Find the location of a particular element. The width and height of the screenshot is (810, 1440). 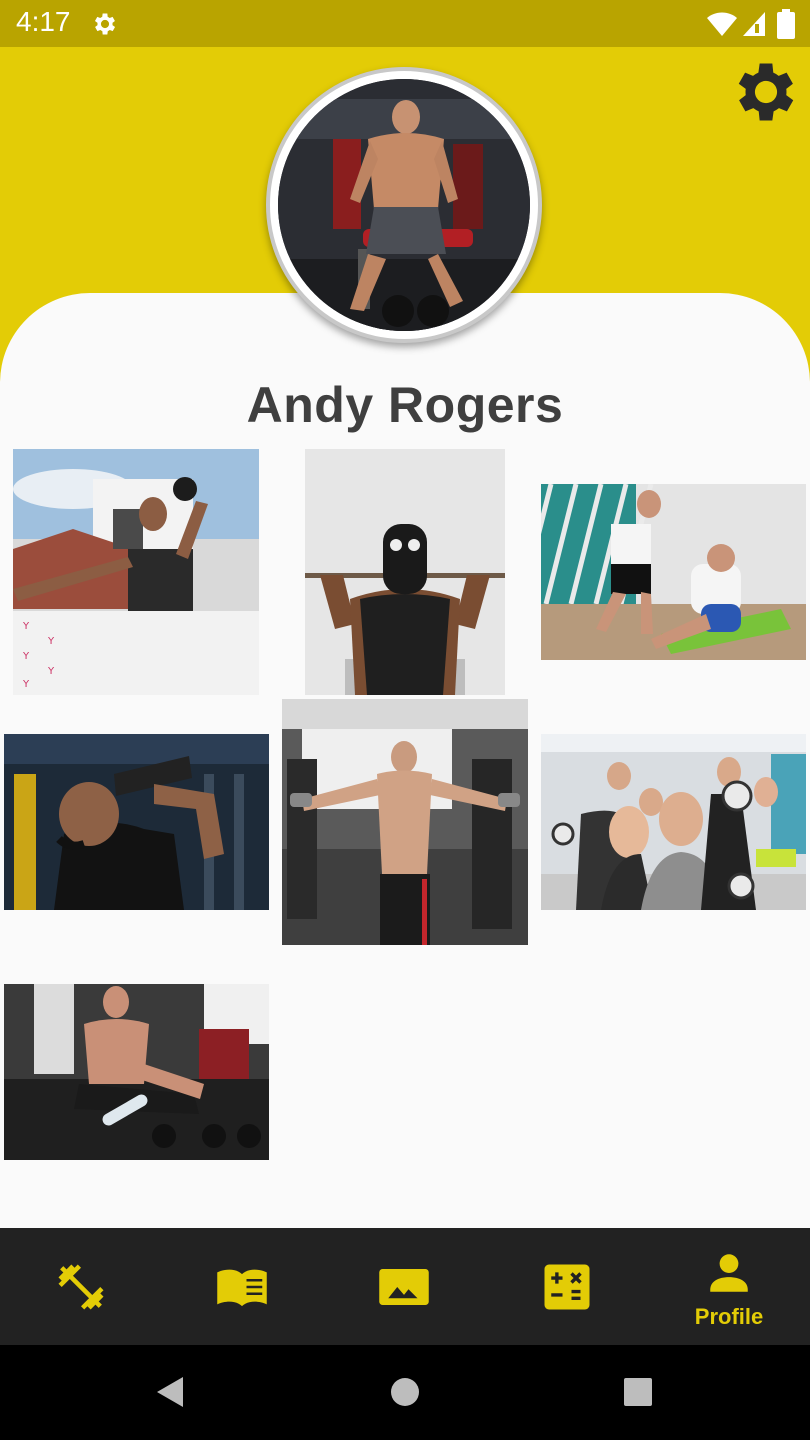

gallery-photo-pull-up is located at coordinates (405, 572).